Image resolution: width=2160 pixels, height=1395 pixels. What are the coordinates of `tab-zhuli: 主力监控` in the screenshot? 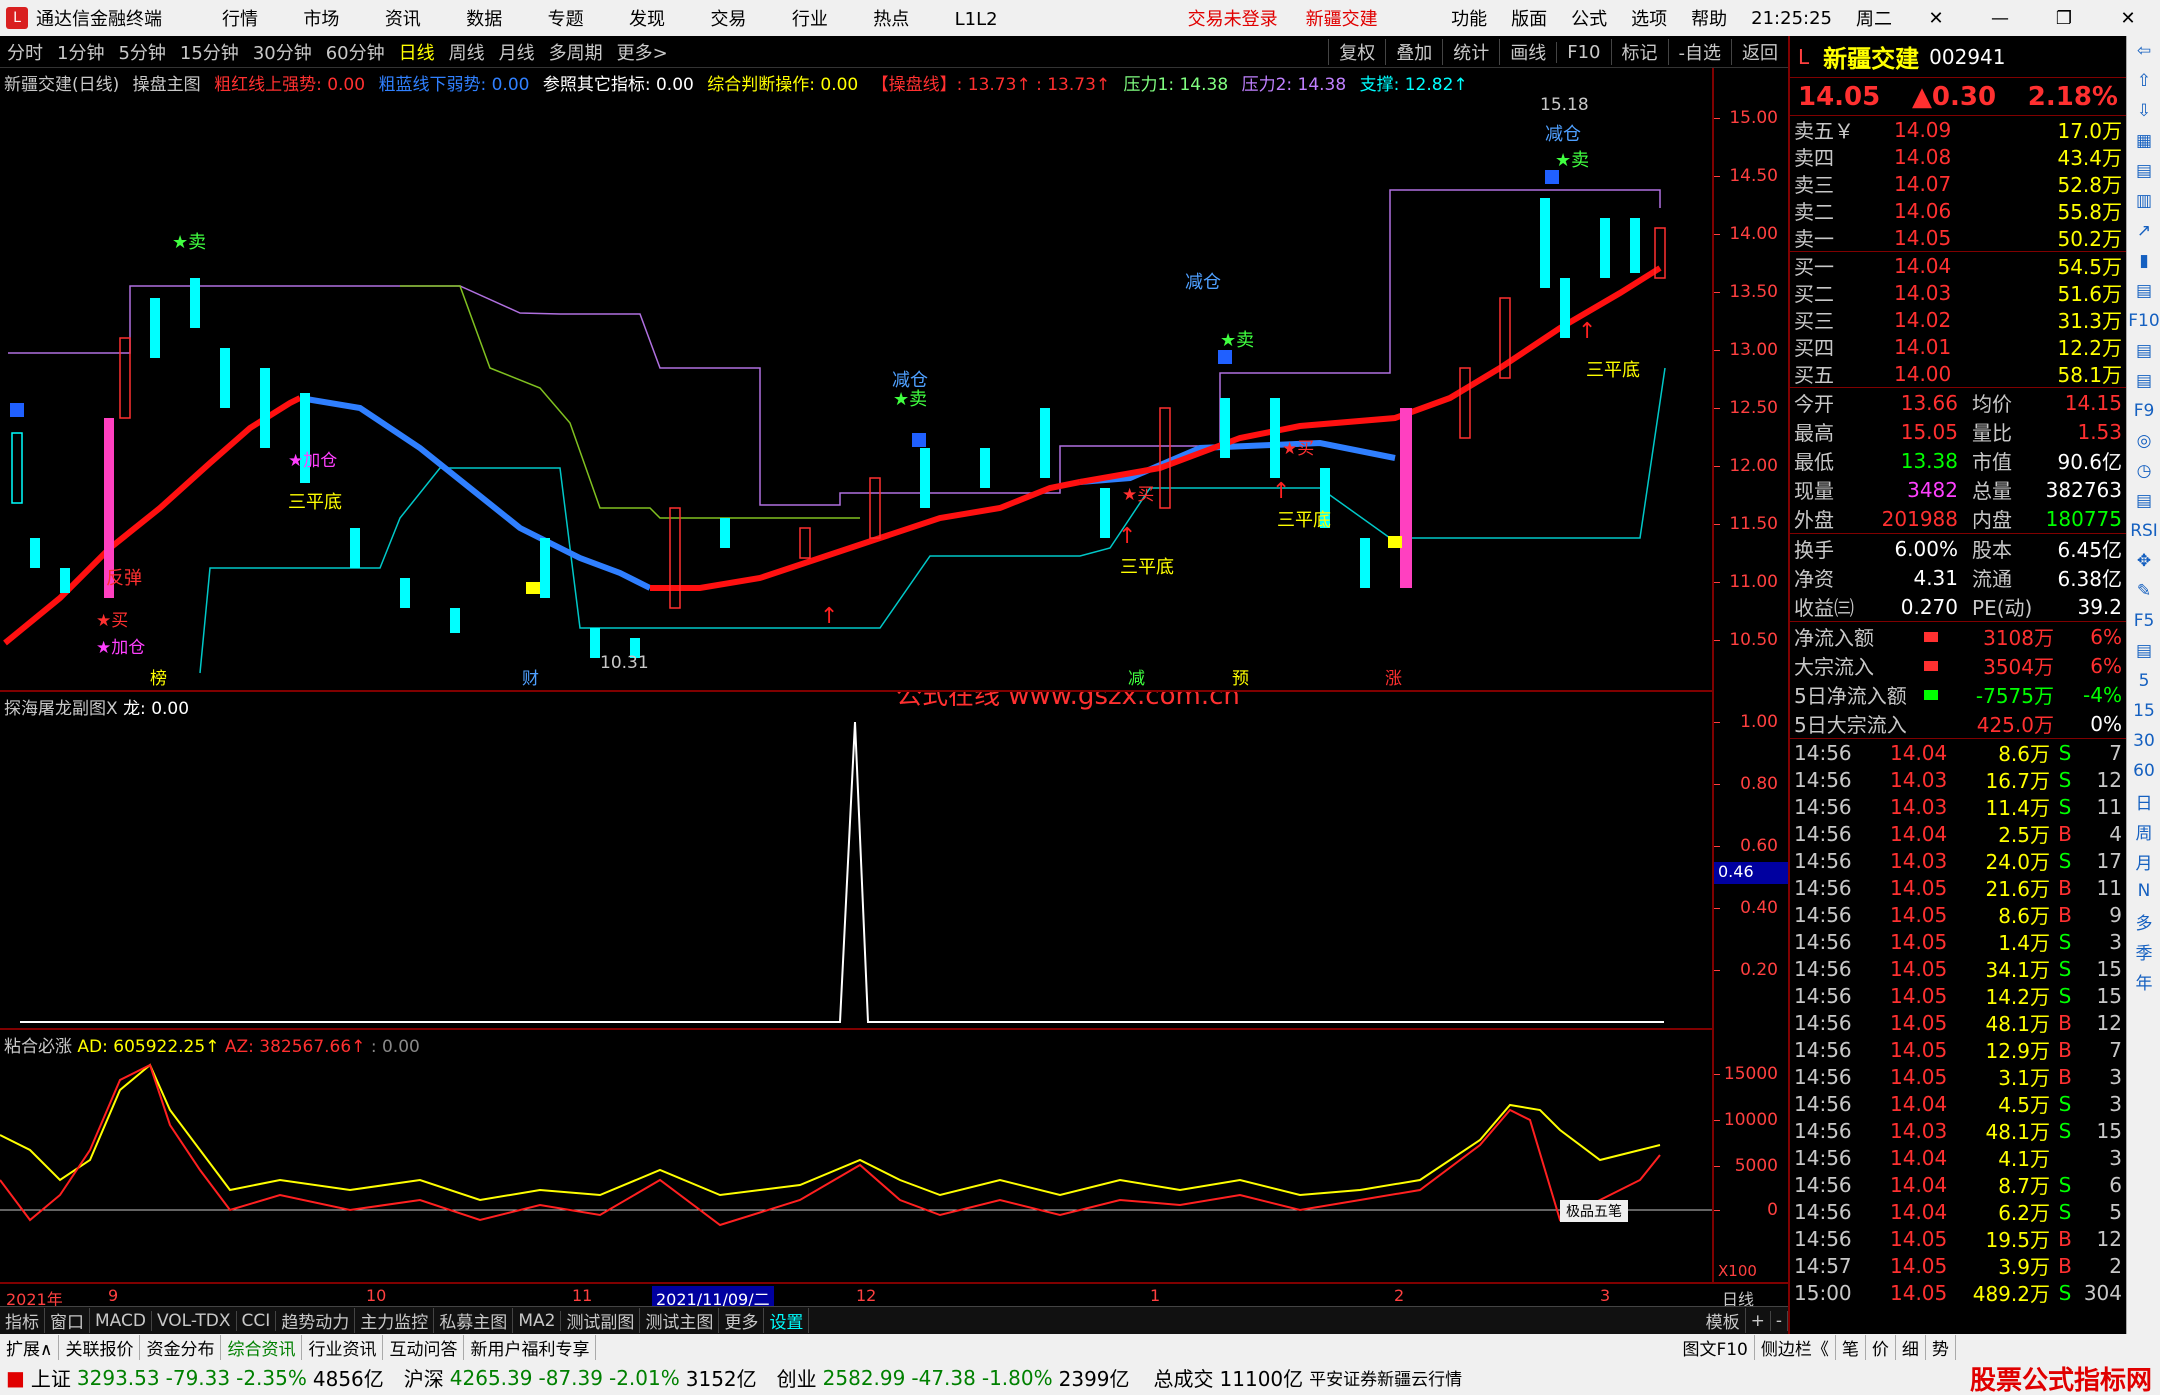 It's located at (395, 1320).